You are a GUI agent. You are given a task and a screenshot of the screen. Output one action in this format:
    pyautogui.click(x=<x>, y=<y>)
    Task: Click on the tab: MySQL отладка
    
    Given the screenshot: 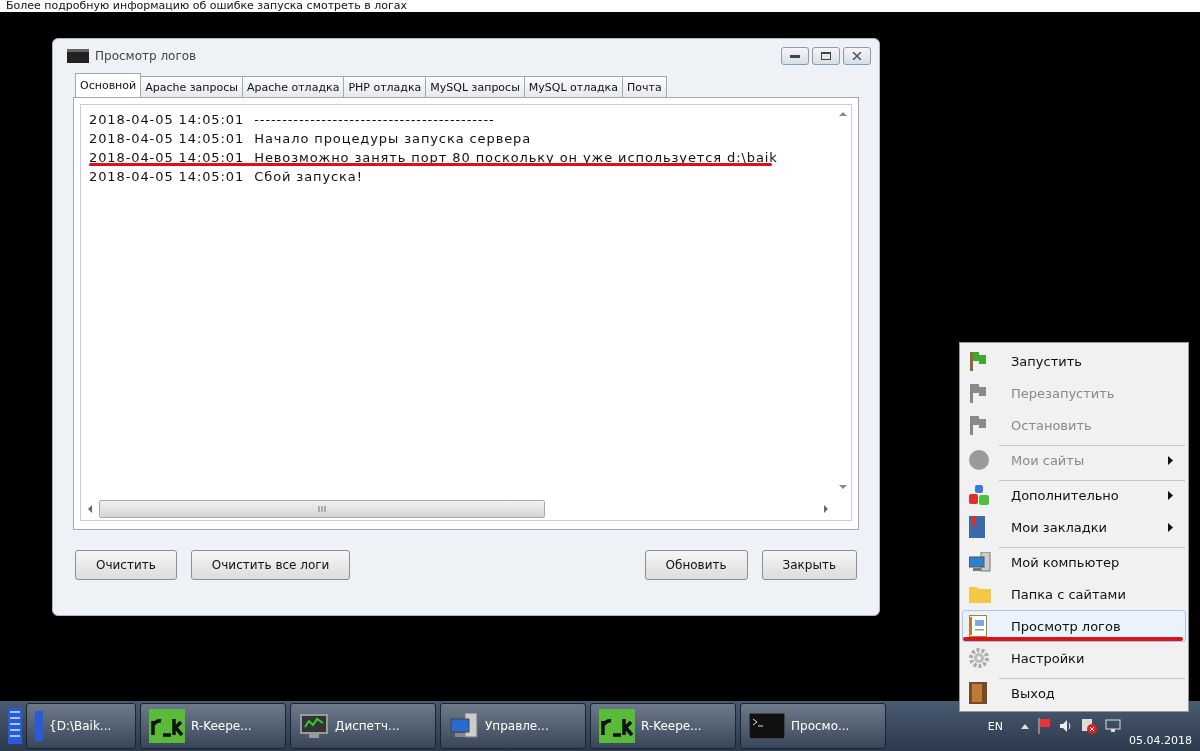 What is the action you would take?
    pyautogui.click(x=573, y=86)
    